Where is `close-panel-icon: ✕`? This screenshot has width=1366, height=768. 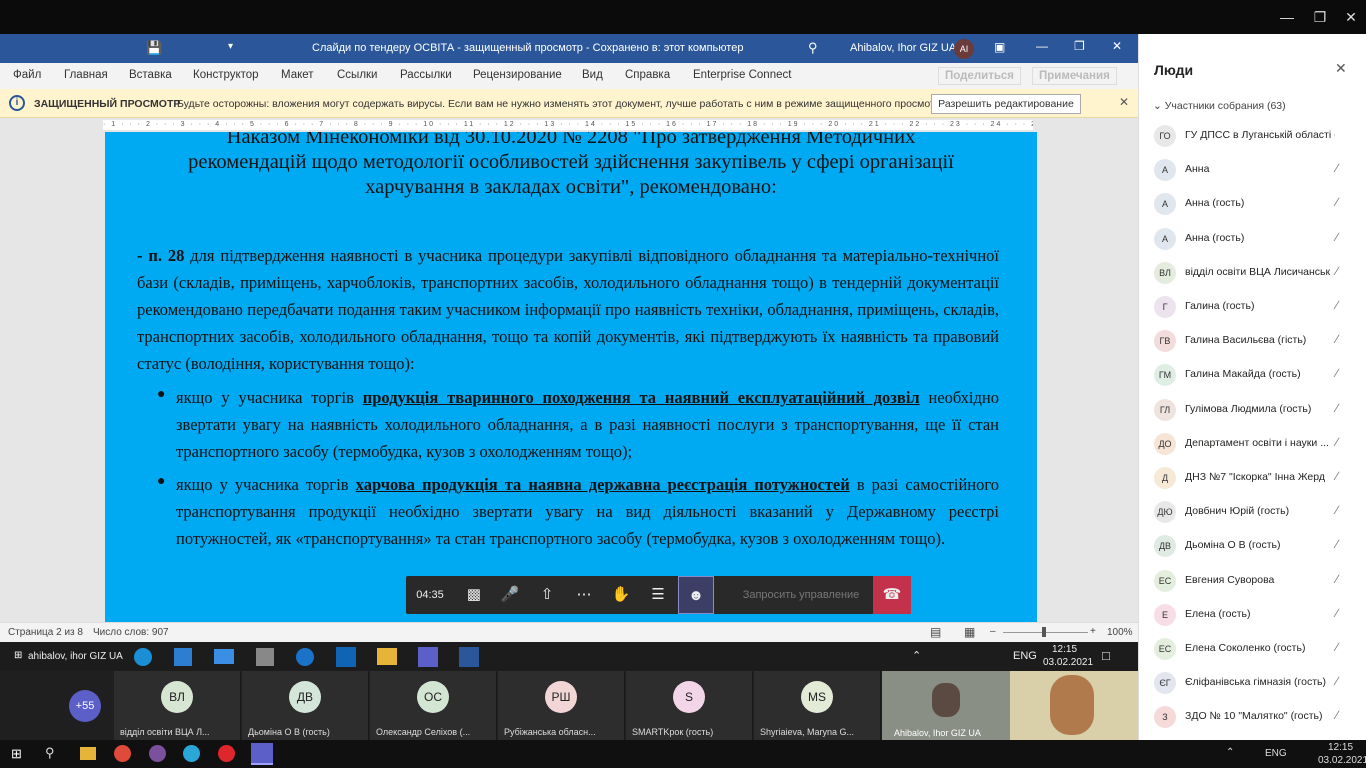 close-panel-icon: ✕ is located at coordinates (1341, 68).